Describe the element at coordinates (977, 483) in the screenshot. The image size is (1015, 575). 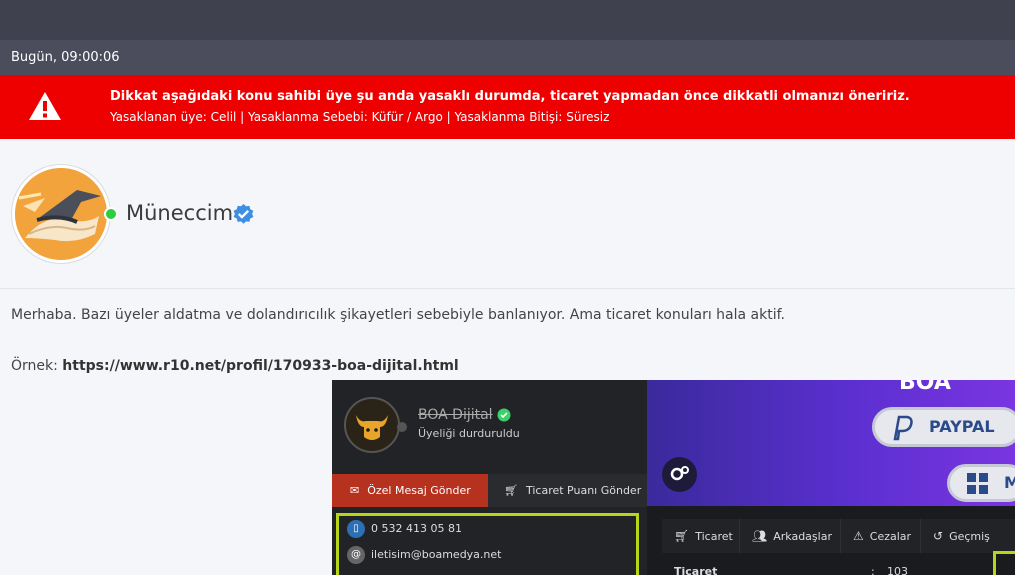
I see `grid-icon` at that location.